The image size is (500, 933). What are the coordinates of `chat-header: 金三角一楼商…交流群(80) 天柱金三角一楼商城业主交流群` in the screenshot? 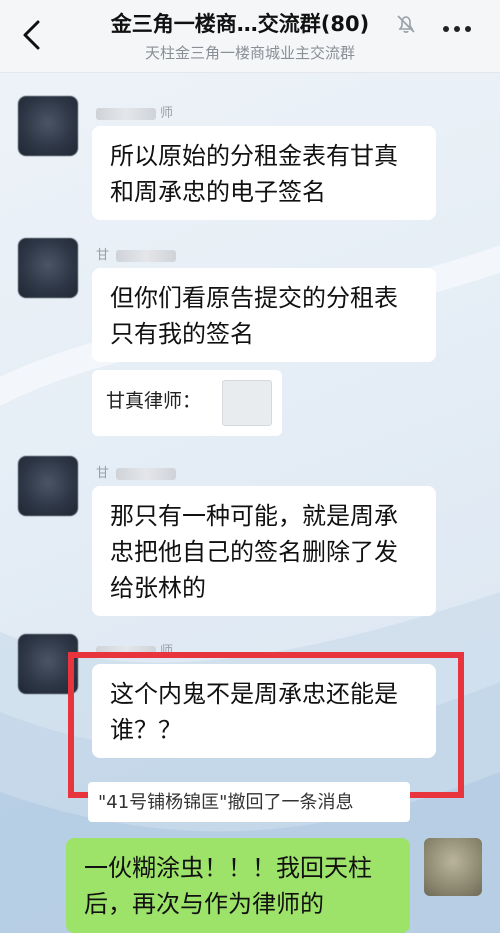 It's located at (250, 36).